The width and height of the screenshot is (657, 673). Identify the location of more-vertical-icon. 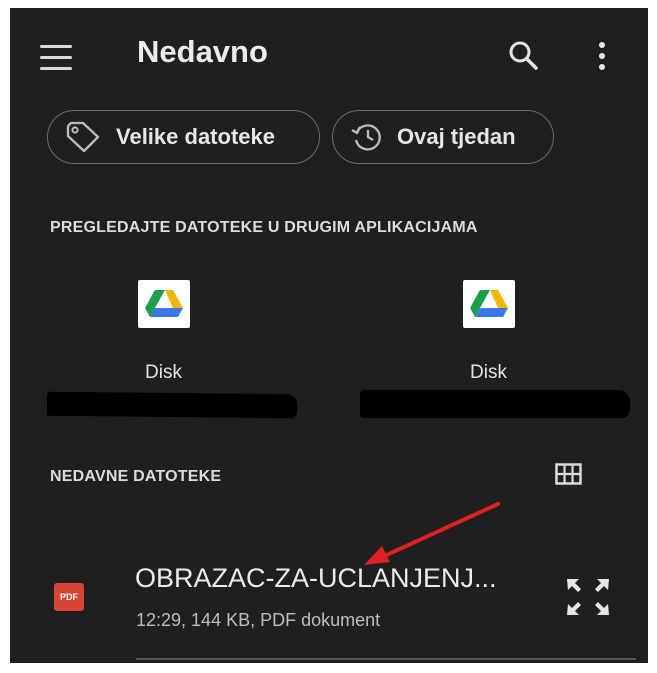
(602, 56).